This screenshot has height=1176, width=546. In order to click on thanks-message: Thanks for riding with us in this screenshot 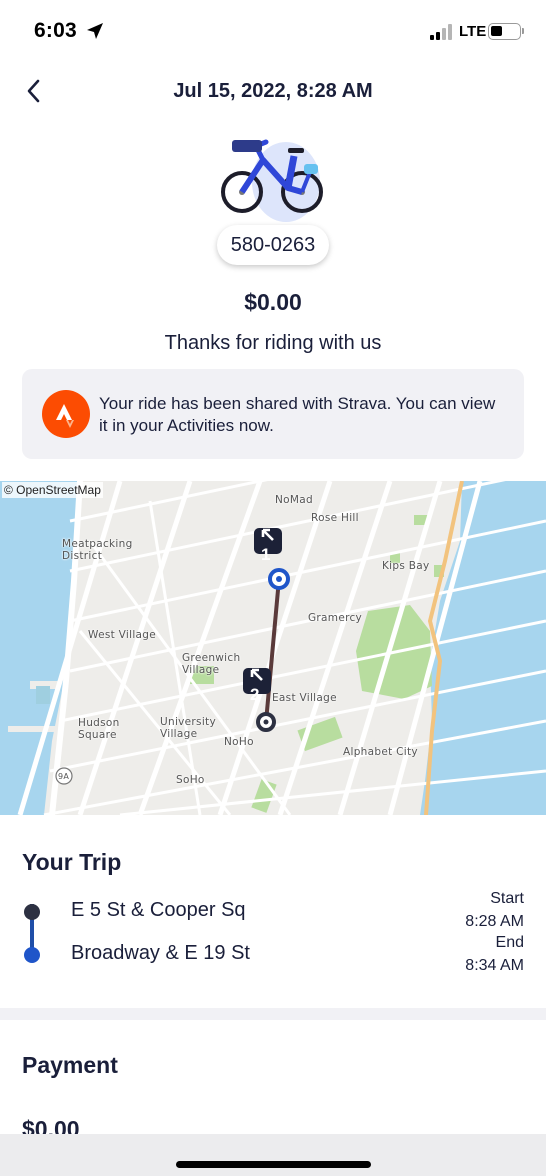, I will do `click(273, 343)`.